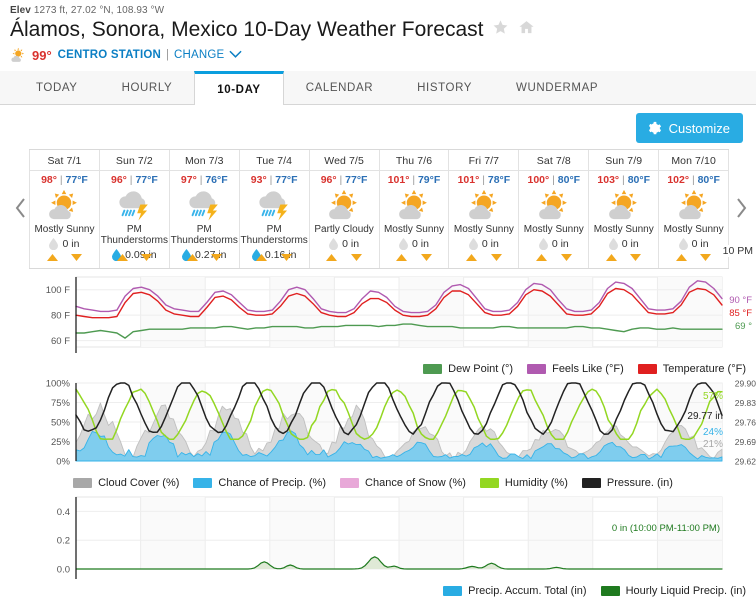 This screenshot has width=756, height=606. What do you see at coordinates (259, 483) in the screenshot?
I see `legend-chance-precip: Chance of Precip. (%)` at bounding box center [259, 483].